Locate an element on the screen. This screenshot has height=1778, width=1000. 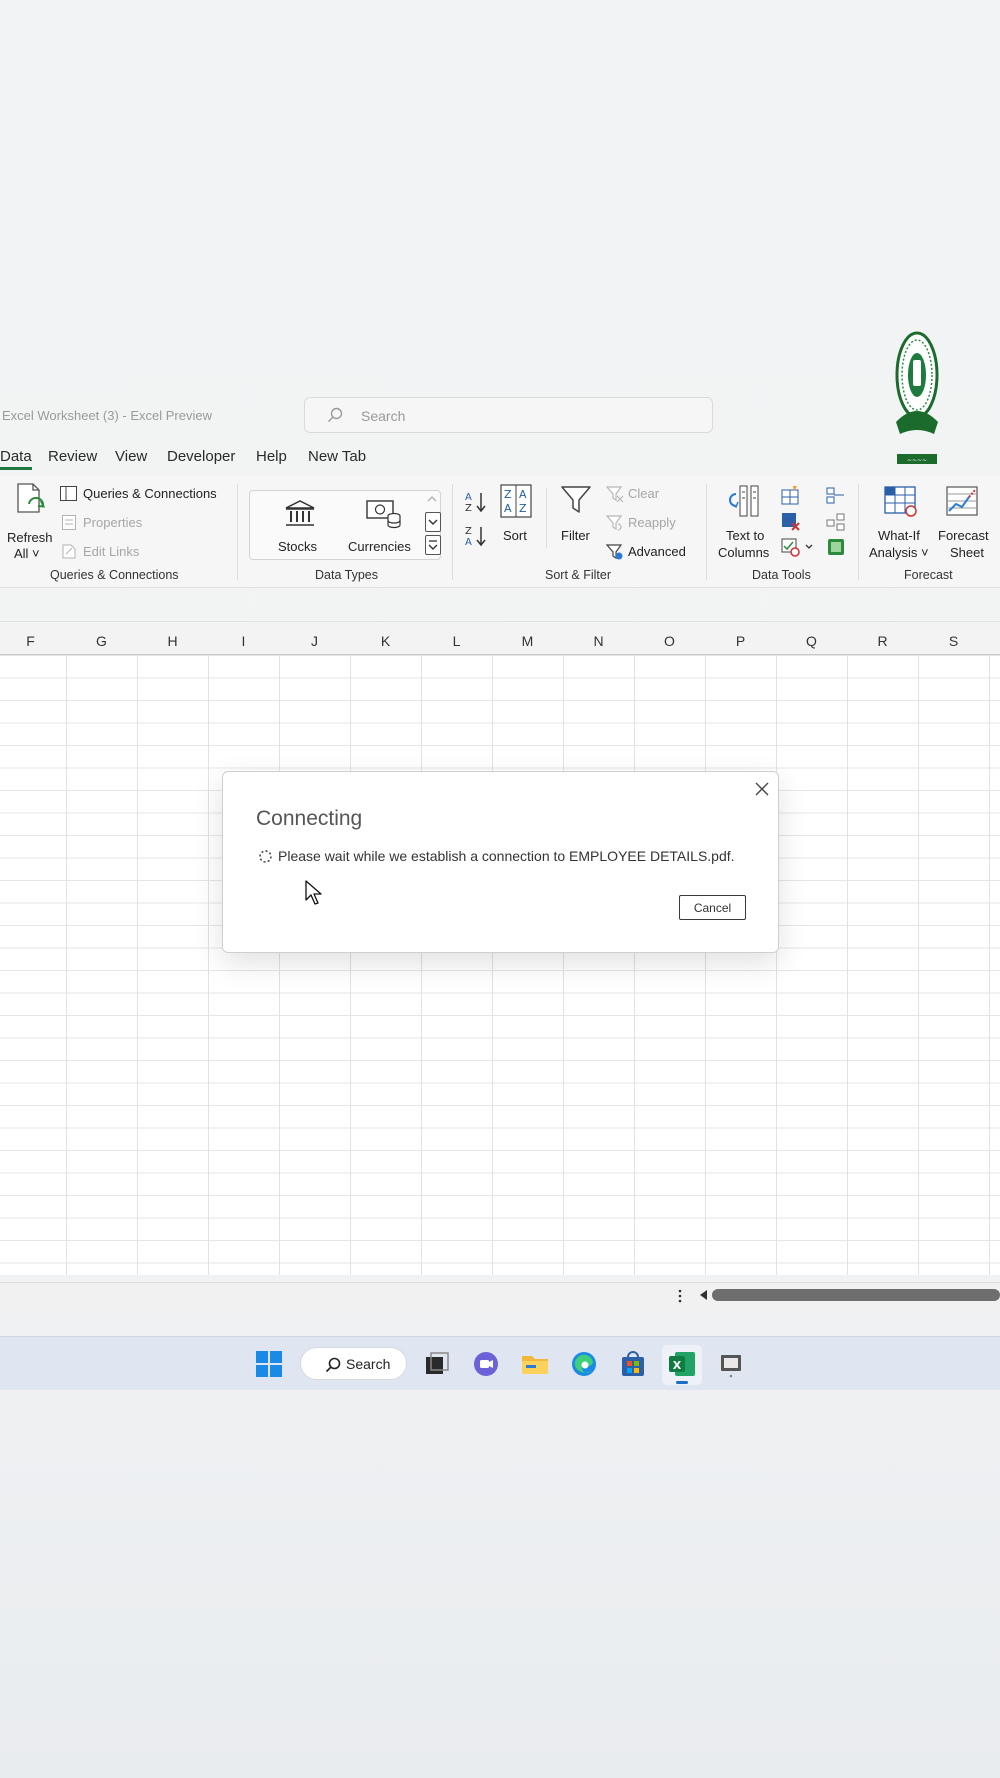
microsoft-store-button is located at coordinates (633, 1364).